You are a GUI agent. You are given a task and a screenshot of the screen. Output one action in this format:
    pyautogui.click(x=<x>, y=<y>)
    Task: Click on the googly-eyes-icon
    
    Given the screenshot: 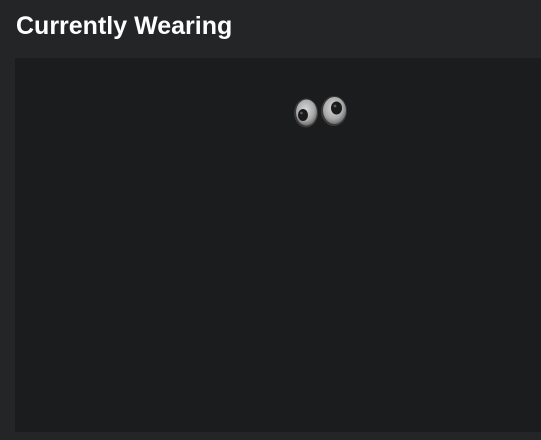 What is the action you would take?
    pyautogui.click(x=320, y=112)
    